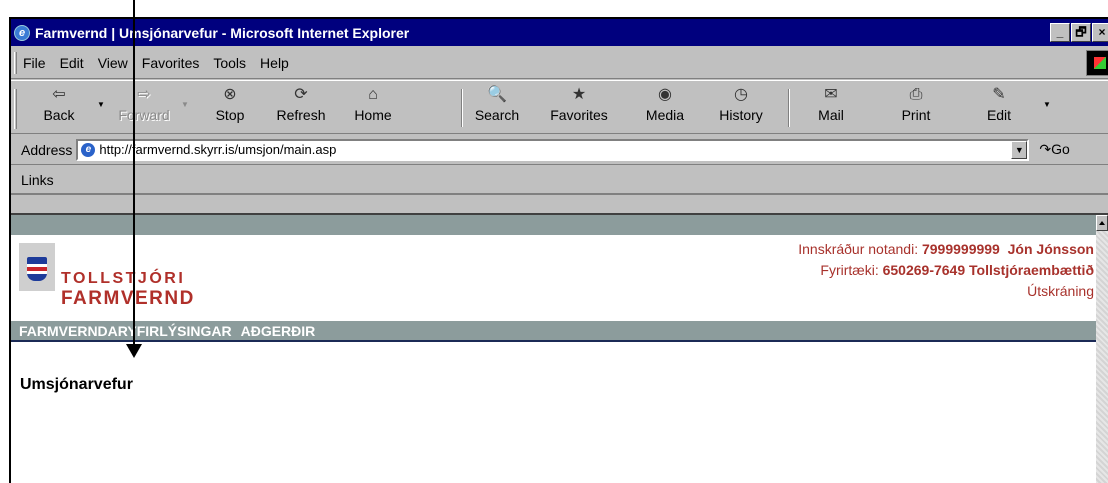 The image size is (1108, 483). What do you see at coordinates (1060, 149) in the screenshot?
I see `go-label: Go` at bounding box center [1060, 149].